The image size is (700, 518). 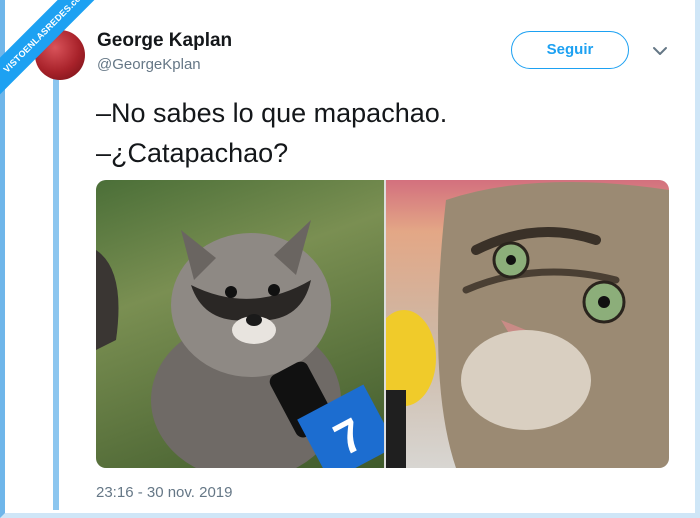 I want to click on follow-button: Seguir, so click(x=570, y=50).